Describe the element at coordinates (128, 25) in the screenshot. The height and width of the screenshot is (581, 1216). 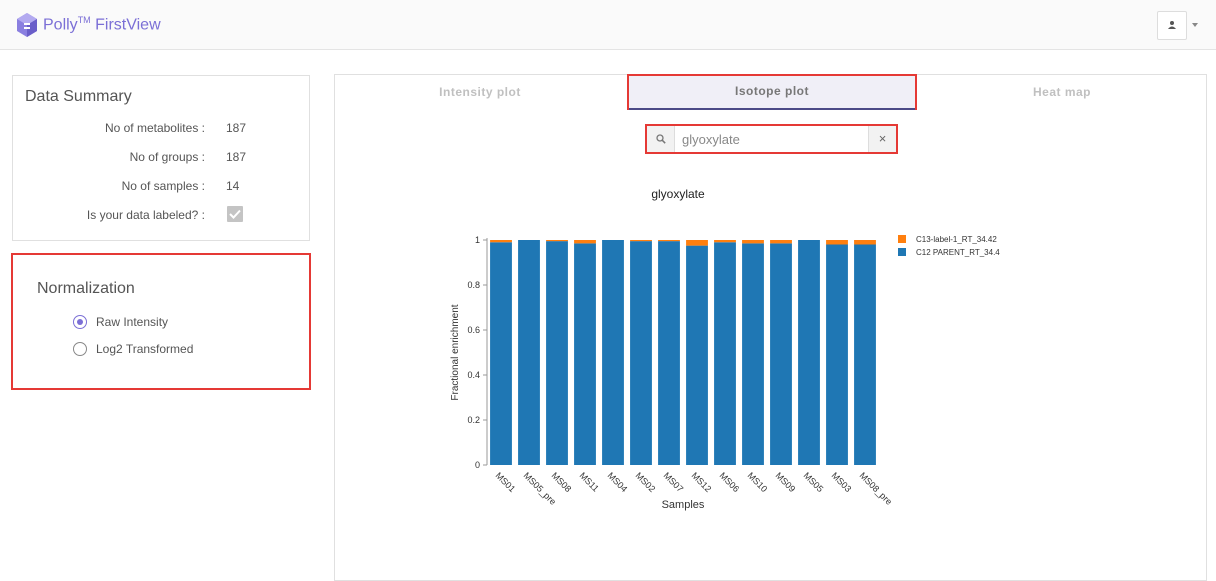
I see `product-name: FirstView` at that location.